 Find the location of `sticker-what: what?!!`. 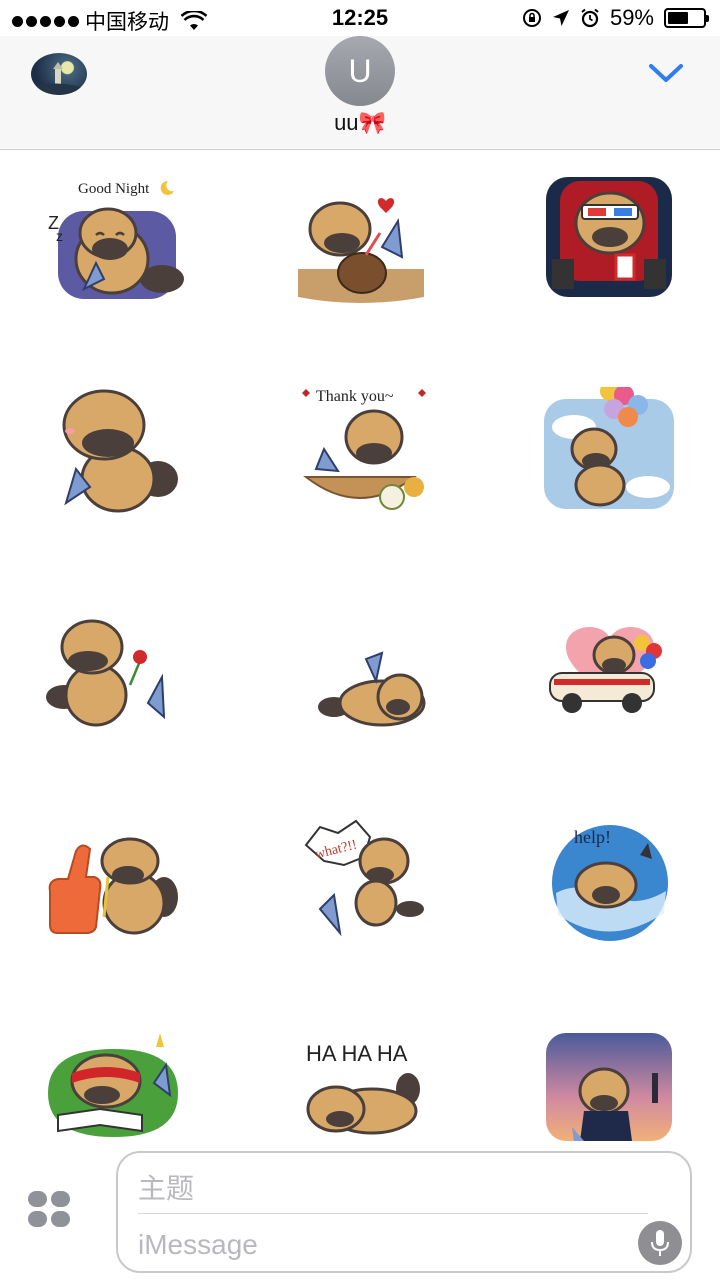

sticker-what: what?!! is located at coordinates (375, 892).